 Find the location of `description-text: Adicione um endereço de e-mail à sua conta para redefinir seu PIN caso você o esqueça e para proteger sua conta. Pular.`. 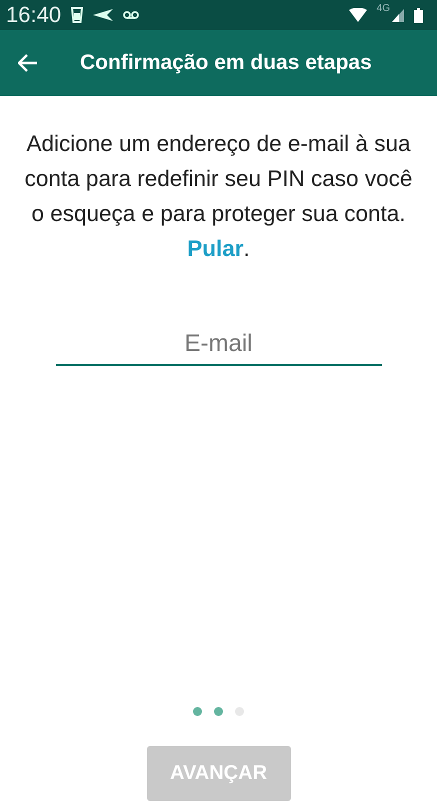

description-text: Adicione um endereço de e-mail à sua conta para redefinir seu PIN caso você o esqueça e para proteger sua conta. Pular. is located at coordinates (218, 196).